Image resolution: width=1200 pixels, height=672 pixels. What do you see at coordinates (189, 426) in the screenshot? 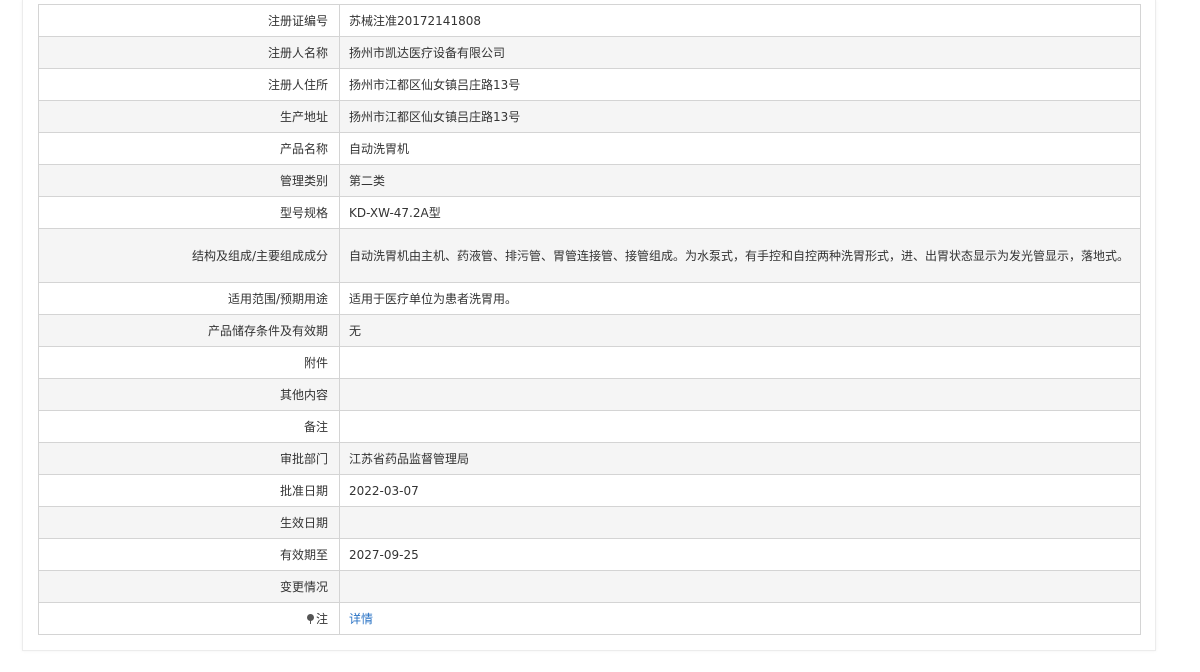
I see `row-label-remarks: 备注` at bounding box center [189, 426].